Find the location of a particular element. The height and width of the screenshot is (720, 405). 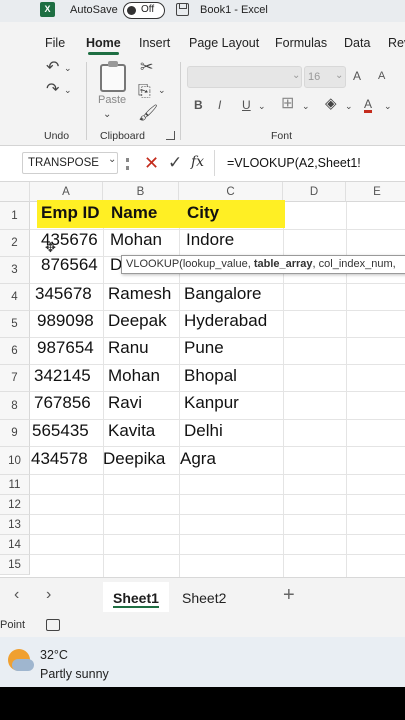

decrease-font-size-button: A is located at coordinates (381, 76).